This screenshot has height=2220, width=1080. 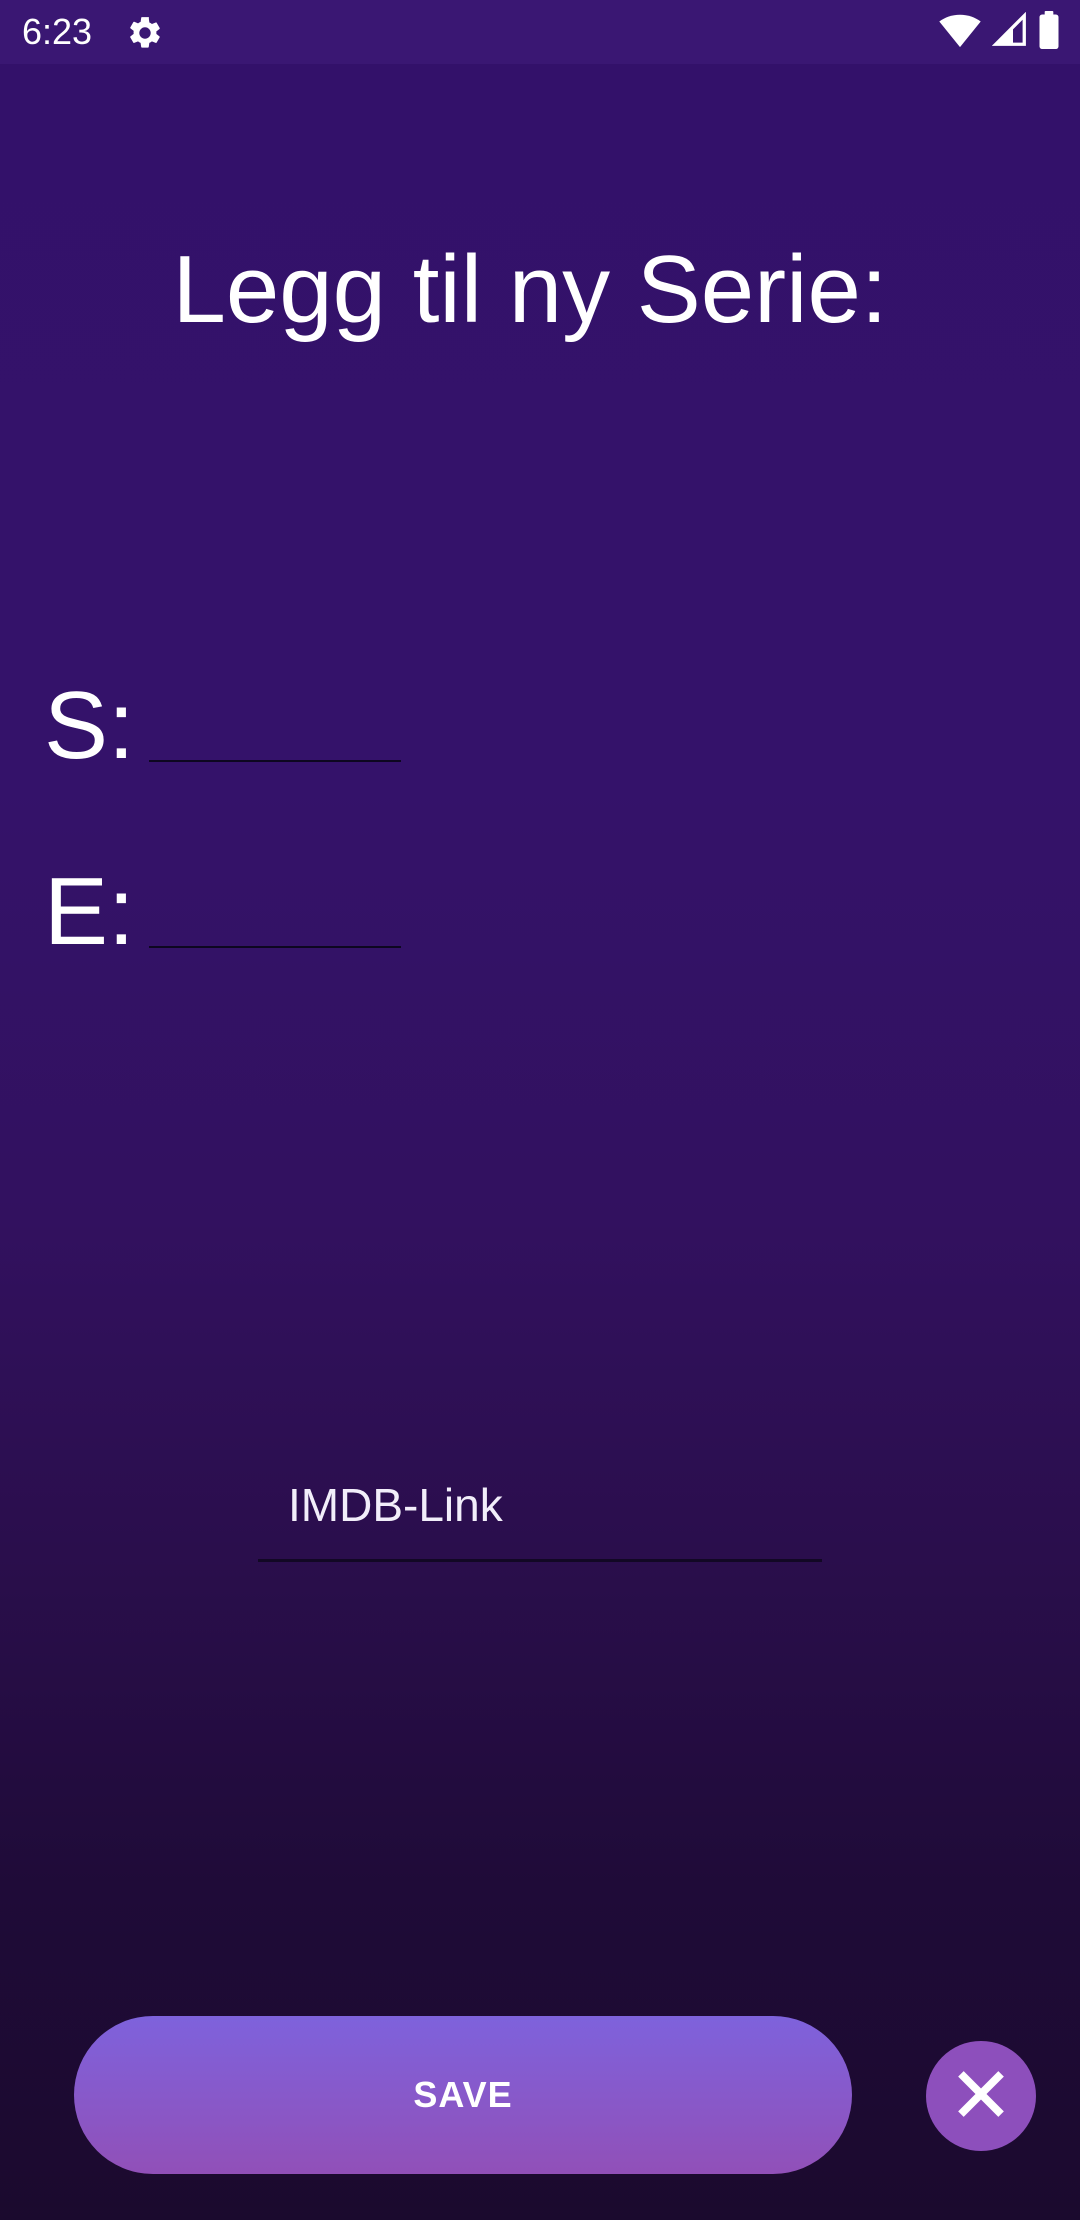 I want to click on page-title: Legg til ny Serie:, so click(x=530, y=289).